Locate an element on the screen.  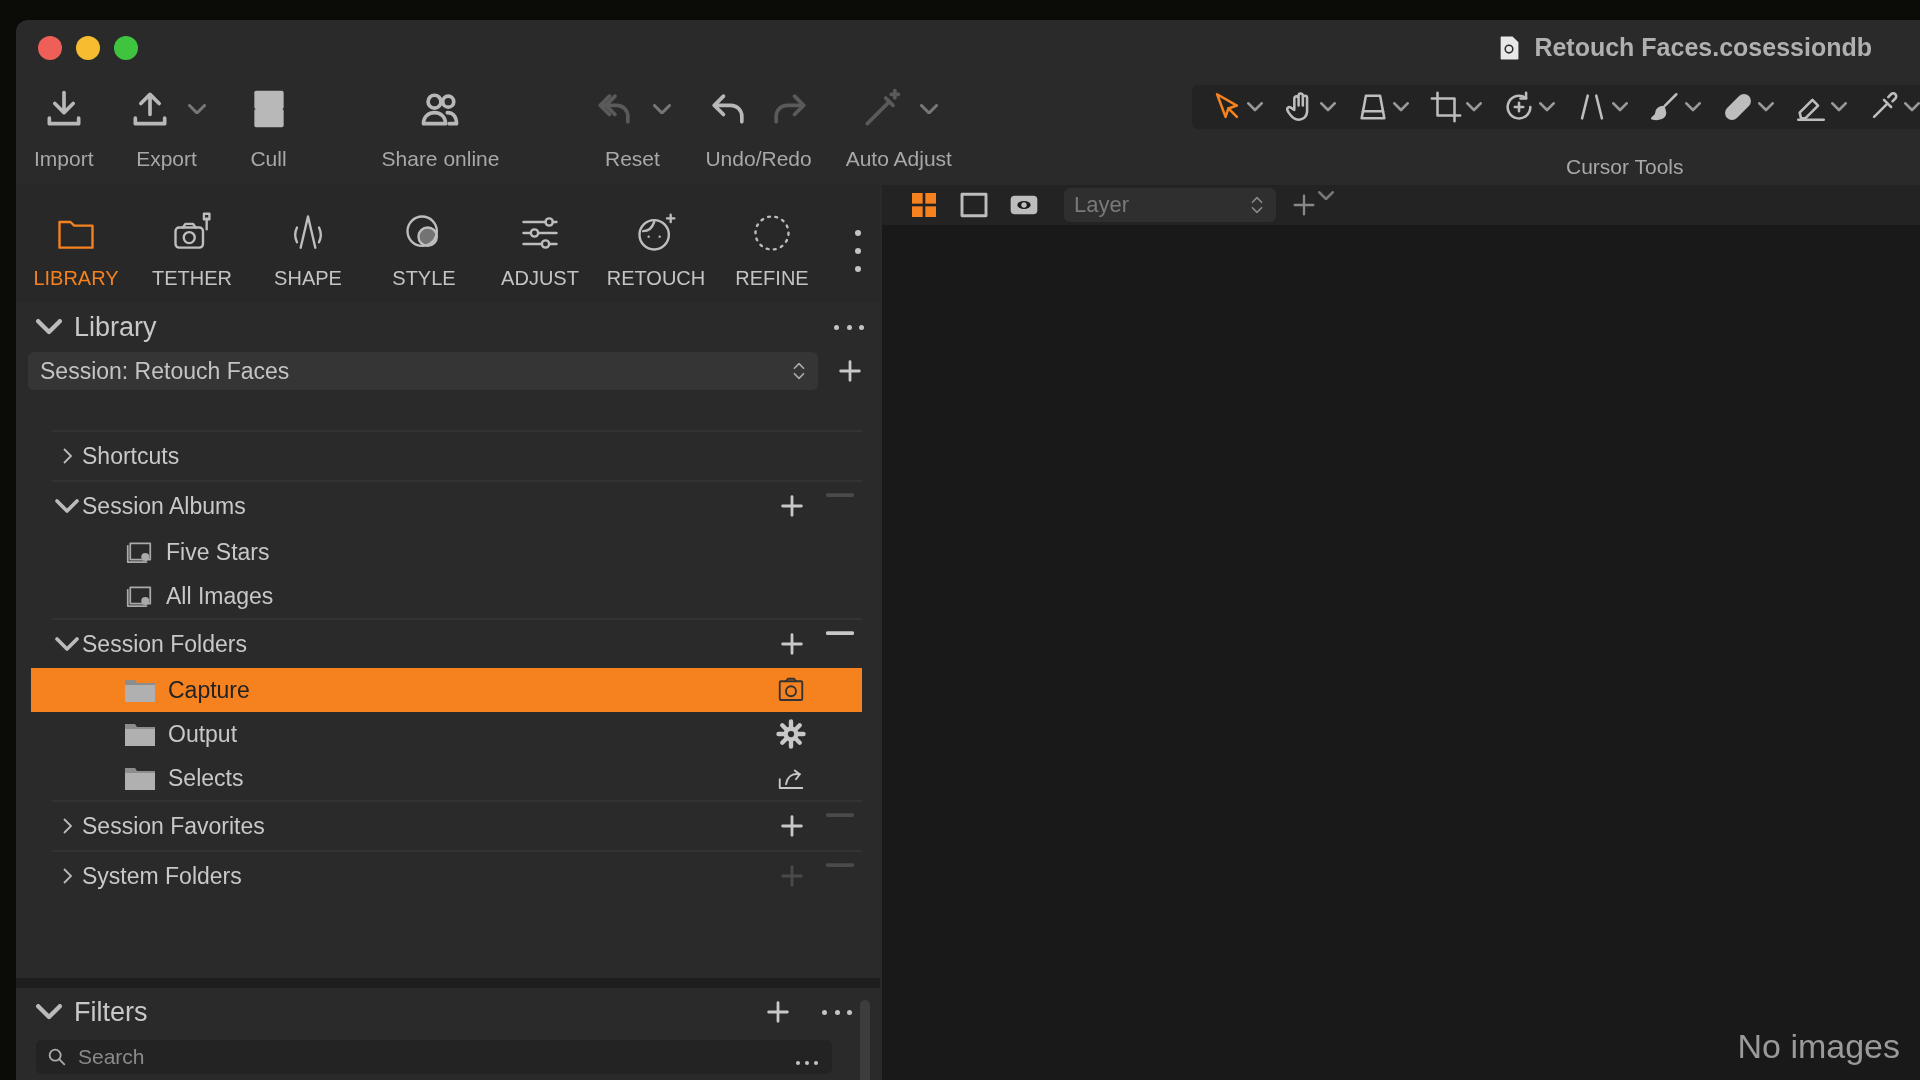
toolbar-button: Export is located at coordinates (166, 130).